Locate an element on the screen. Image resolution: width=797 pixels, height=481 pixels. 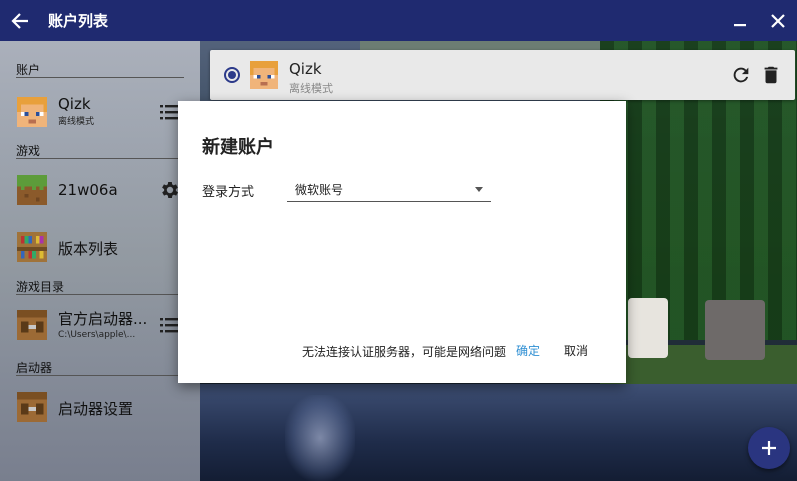
minimize-icon is located at coordinates (740, 24).